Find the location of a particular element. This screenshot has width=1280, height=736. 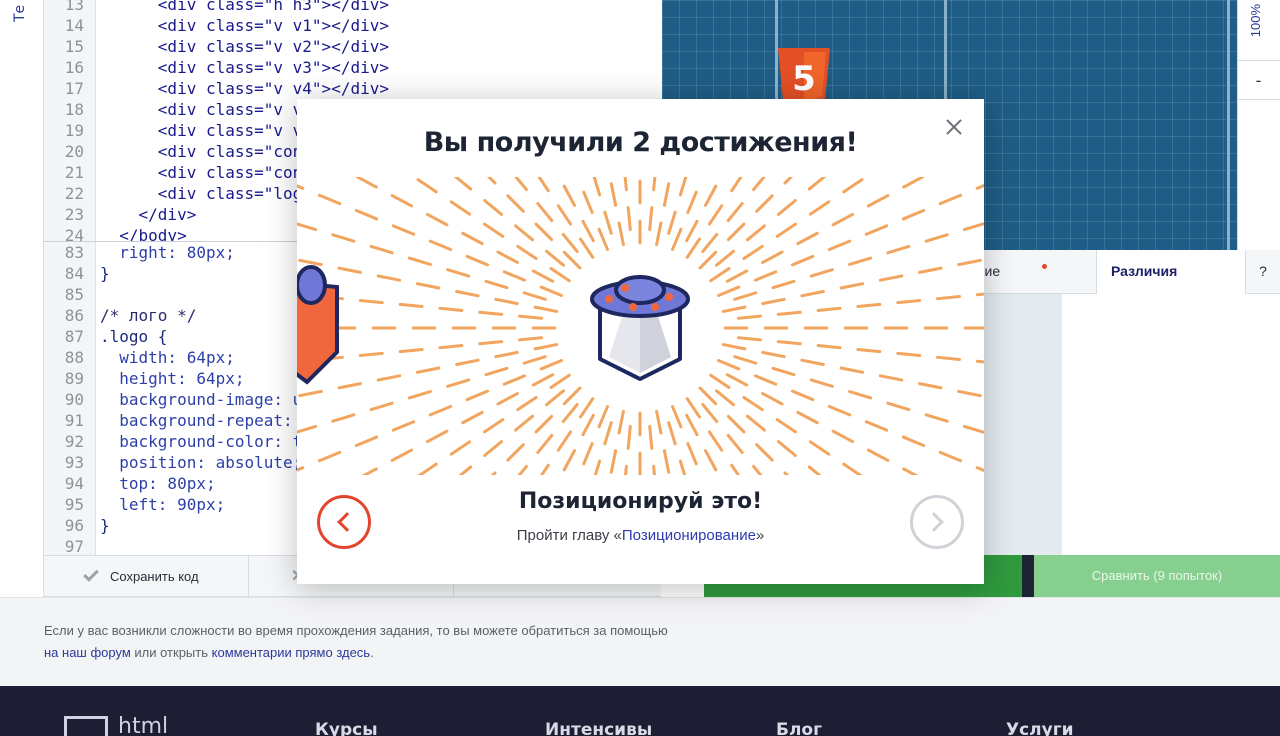

close-button is located at coordinates (954, 127).